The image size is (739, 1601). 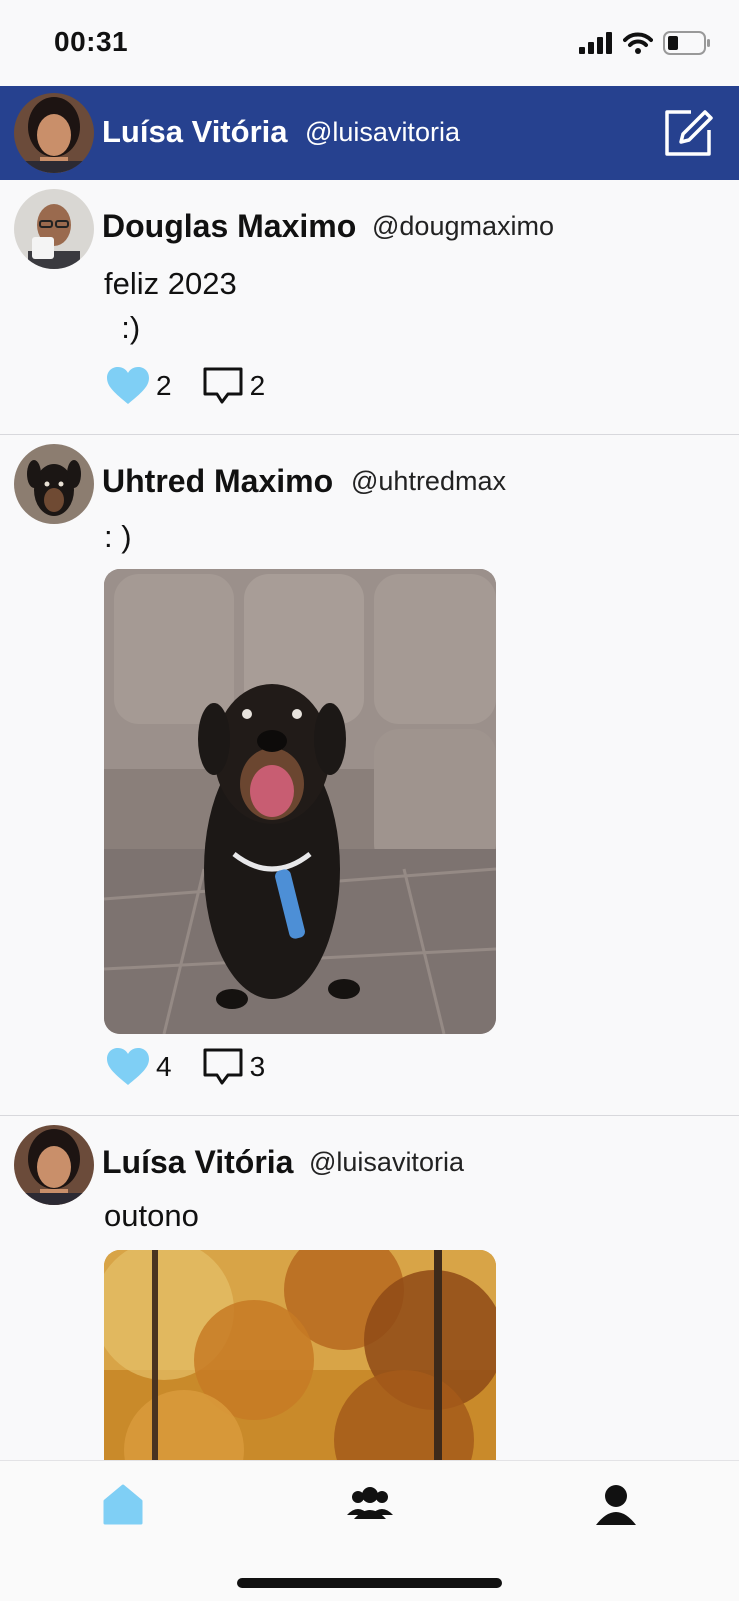 What do you see at coordinates (638, 43) in the screenshot?
I see `wifi-icon` at bounding box center [638, 43].